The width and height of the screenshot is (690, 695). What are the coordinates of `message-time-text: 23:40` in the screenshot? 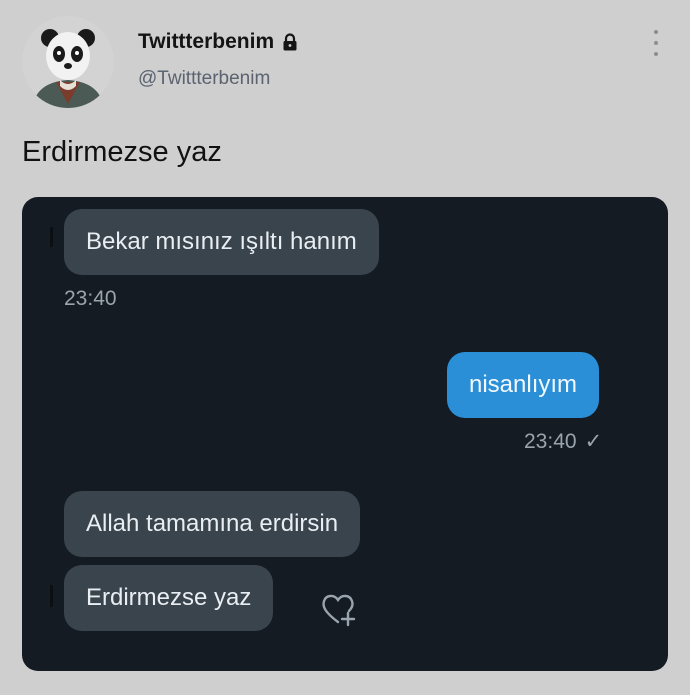 It's located at (550, 441).